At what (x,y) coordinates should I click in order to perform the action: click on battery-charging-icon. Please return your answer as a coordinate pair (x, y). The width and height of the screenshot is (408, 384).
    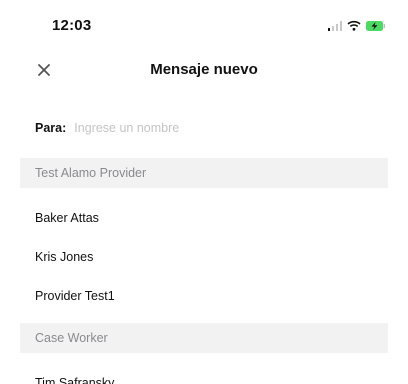
    Looking at the image, I should click on (376, 25).